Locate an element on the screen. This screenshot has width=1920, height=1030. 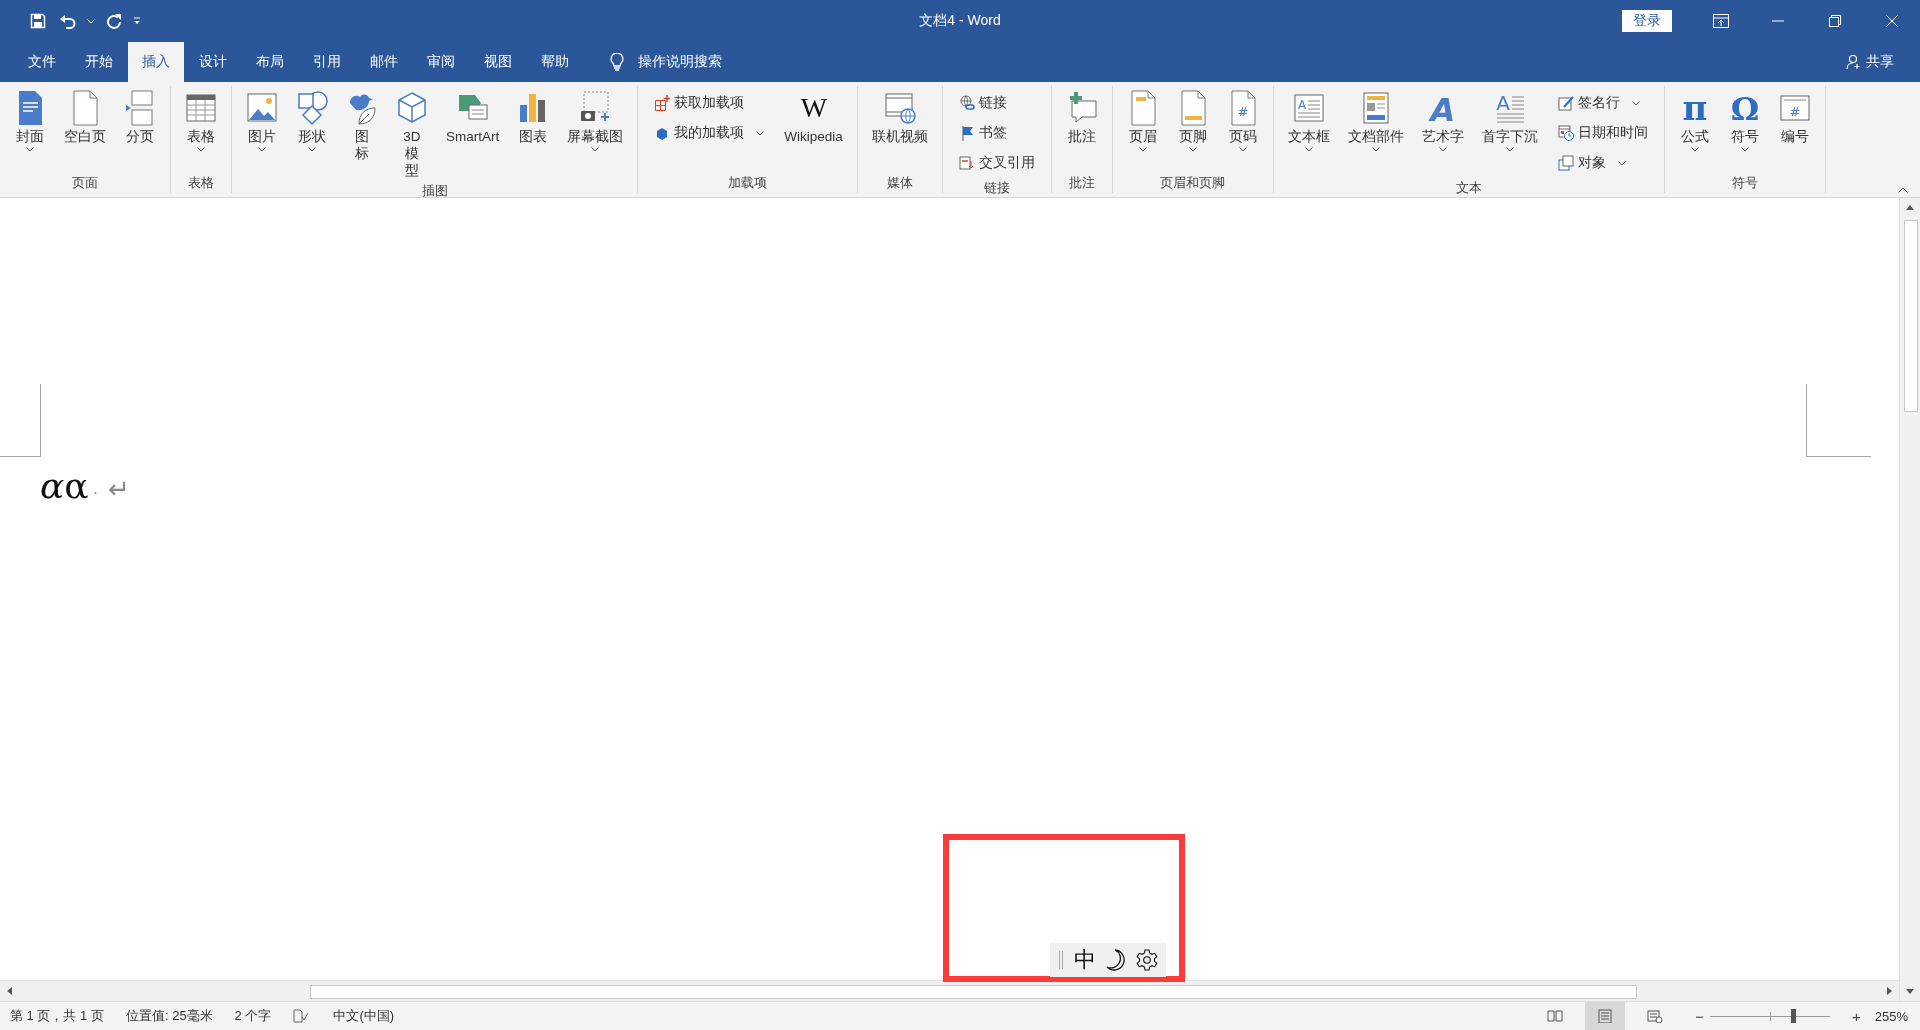
group-label: 链接 is located at coordinates (996, 188).